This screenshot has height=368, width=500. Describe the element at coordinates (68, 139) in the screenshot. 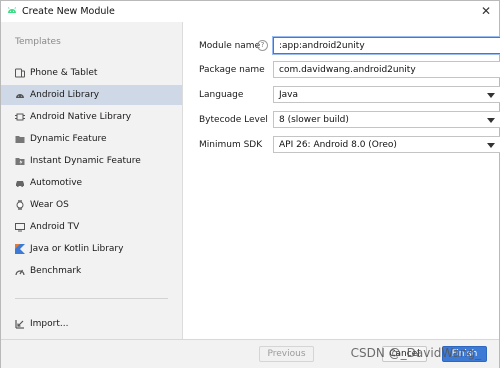

I see `sidebar-item-label: Dynamic Feature` at that location.